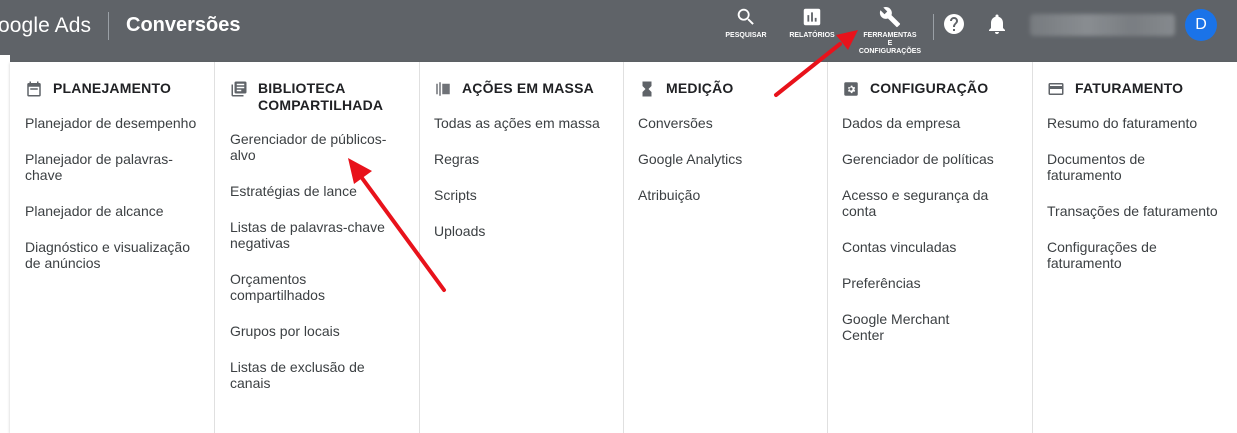 This screenshot has height=433, width=1237. Describe the element at coordinates (108, 26) in the screenshot. I see `brand-divider` at that location.